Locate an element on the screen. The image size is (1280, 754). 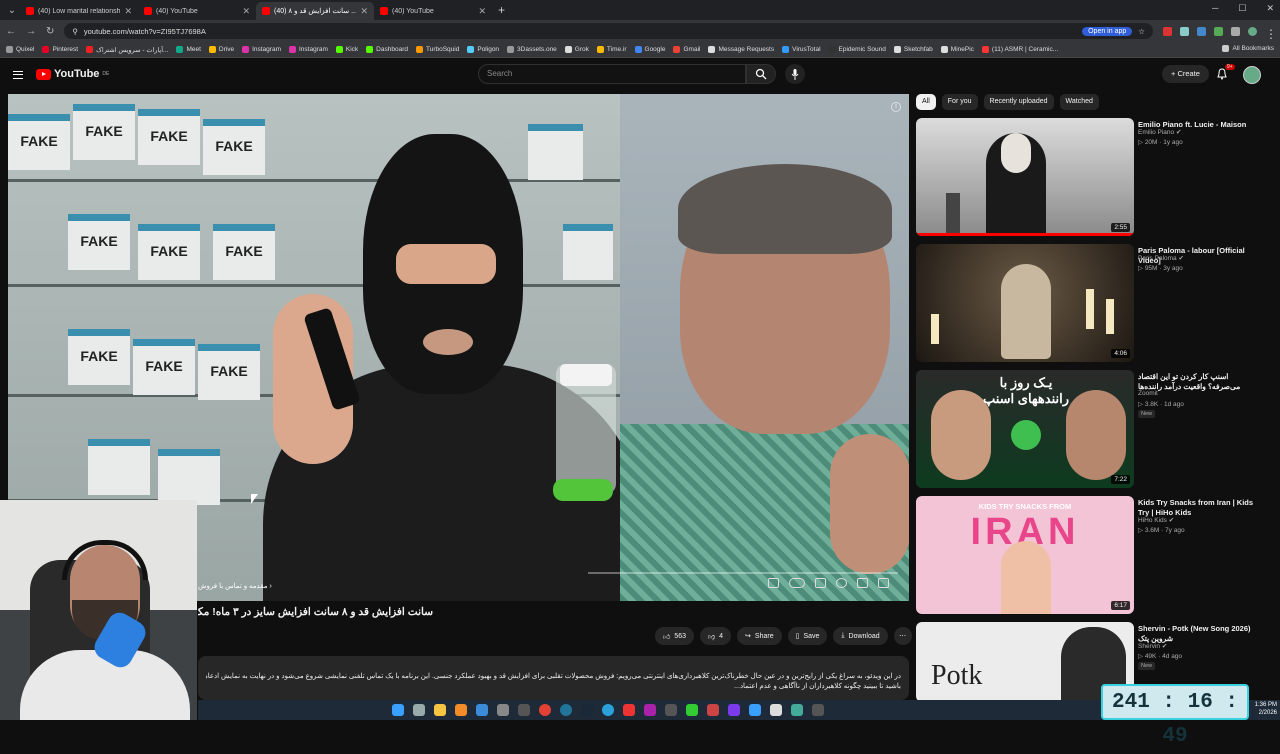
site-info-icon: ⚲ is located at coordinates (75, 31).